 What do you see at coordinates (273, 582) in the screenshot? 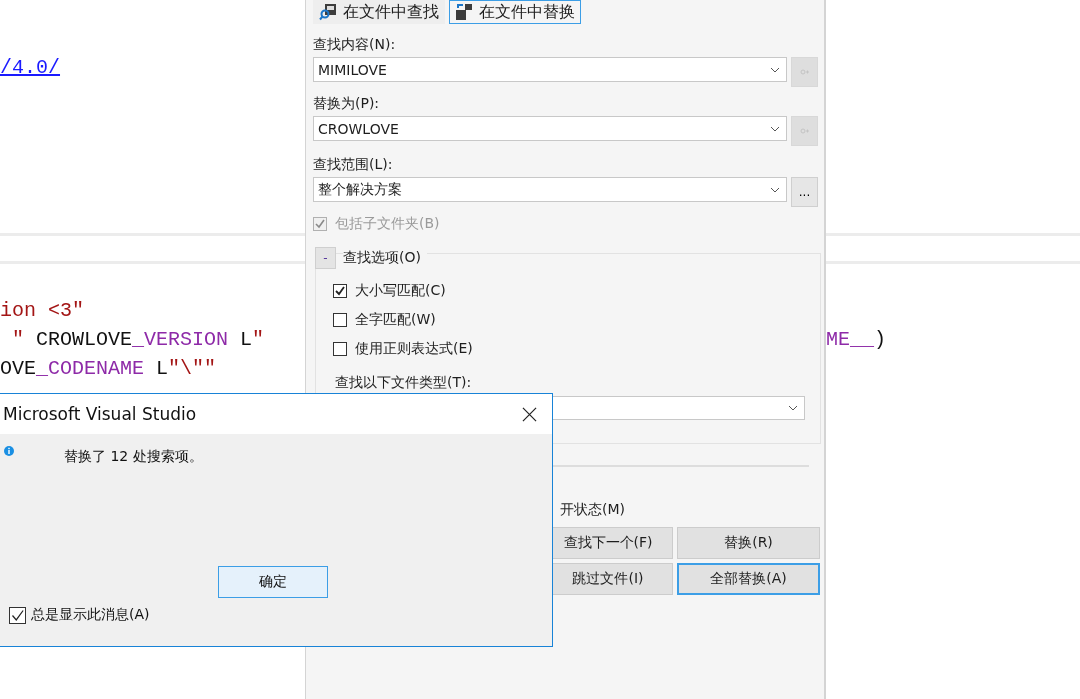
I see `ok-button: 确定` at bounding box center [273, 582].